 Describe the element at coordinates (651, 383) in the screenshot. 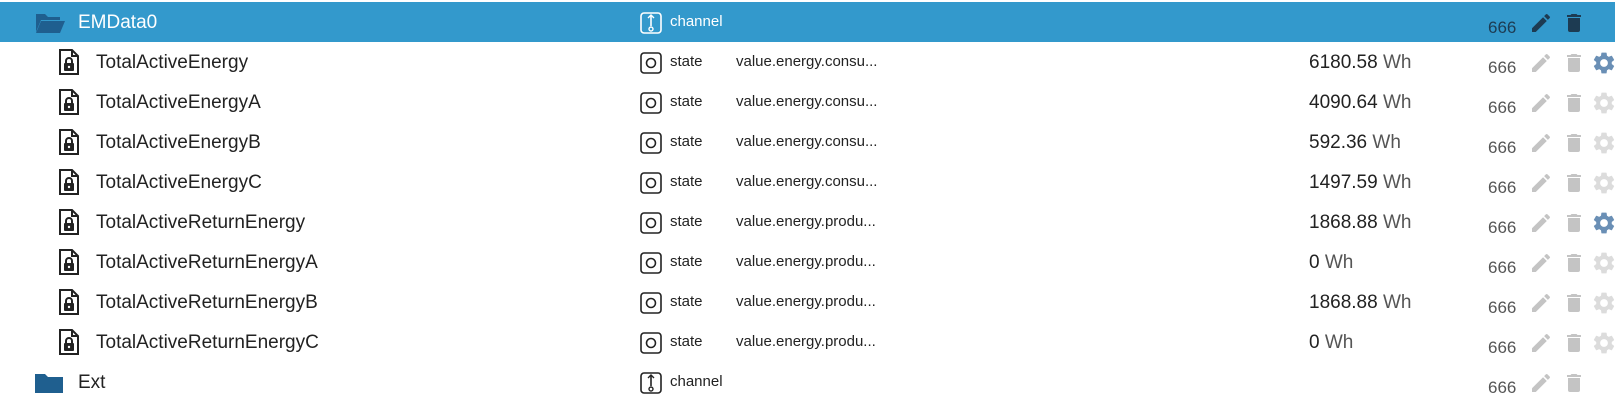

I see `channel-icon` at that location.